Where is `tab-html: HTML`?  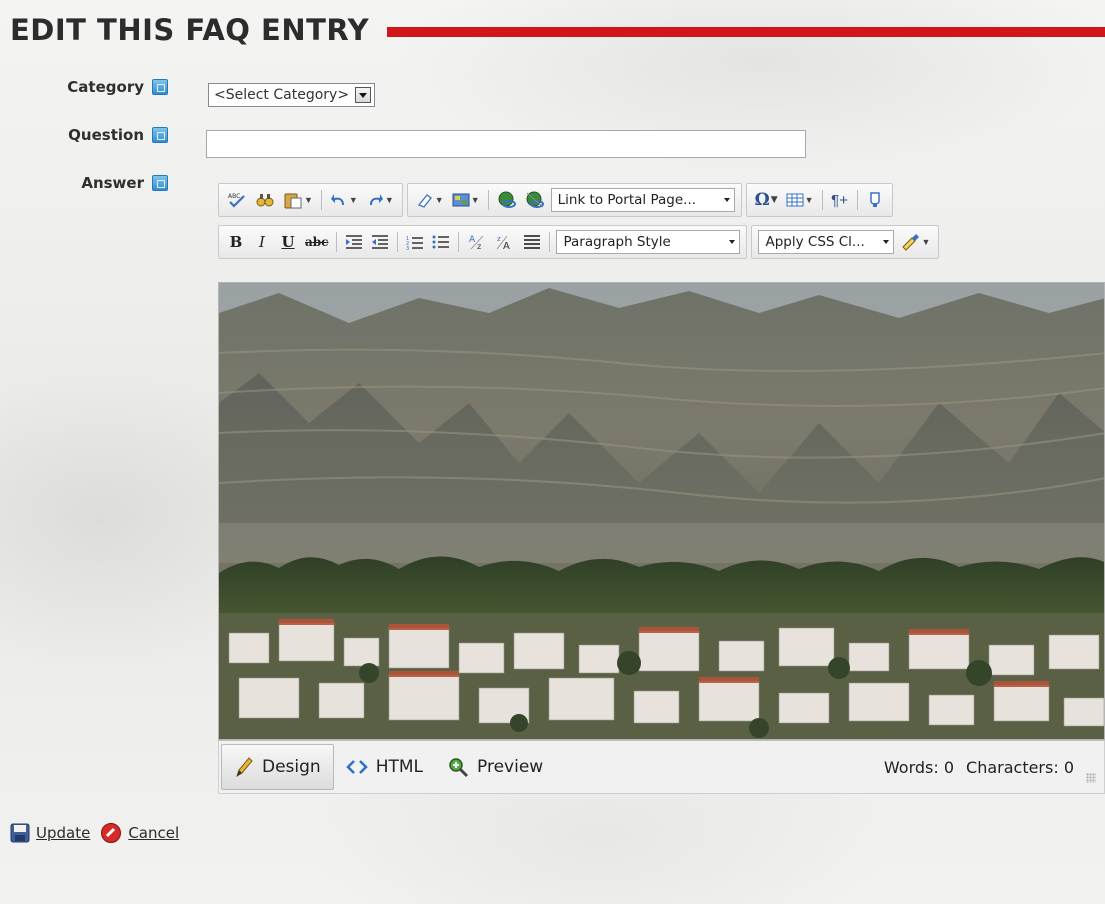 tab-html: HTML is located at coordinates (384, 767).